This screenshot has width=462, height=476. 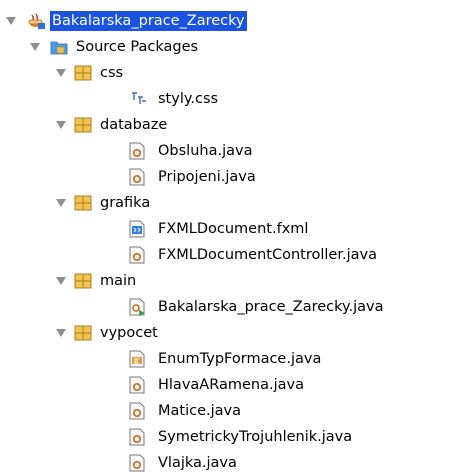 I want to click on tree-node-label: grafika, so click(x=125, y=203).